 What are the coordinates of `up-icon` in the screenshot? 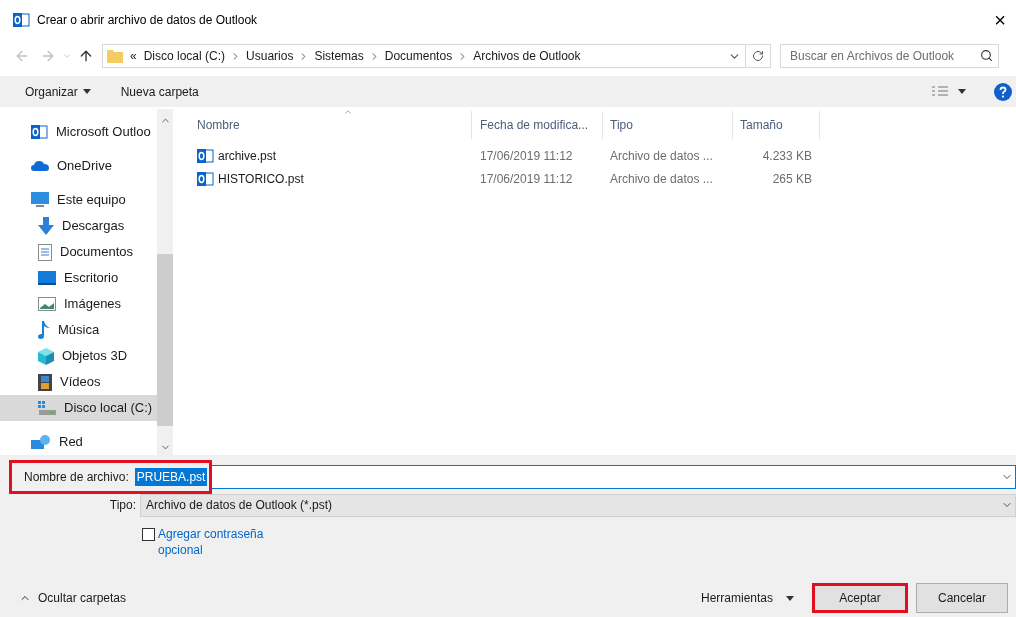 It's located at (86, 56).